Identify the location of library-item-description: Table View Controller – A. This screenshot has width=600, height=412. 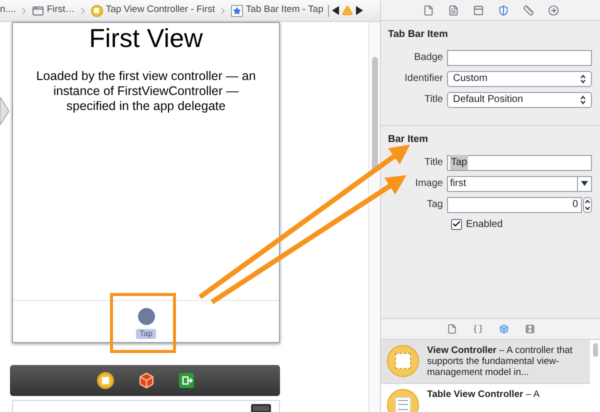
(483, 395).